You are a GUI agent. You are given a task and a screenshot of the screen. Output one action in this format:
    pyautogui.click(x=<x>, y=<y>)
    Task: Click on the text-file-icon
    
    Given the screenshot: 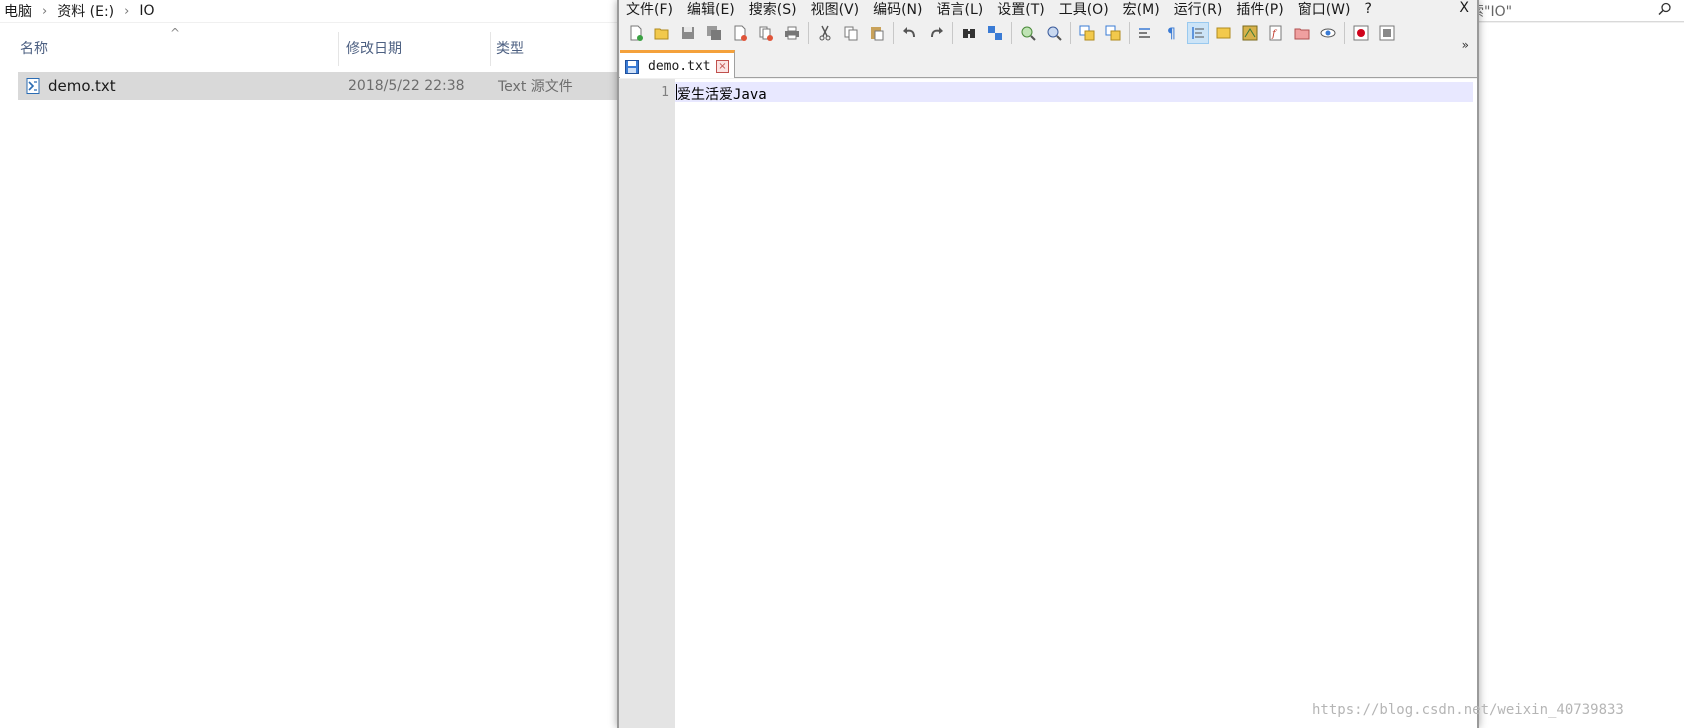 What is the action you would take?
    pyautogui.click(x=33, y=86)
    